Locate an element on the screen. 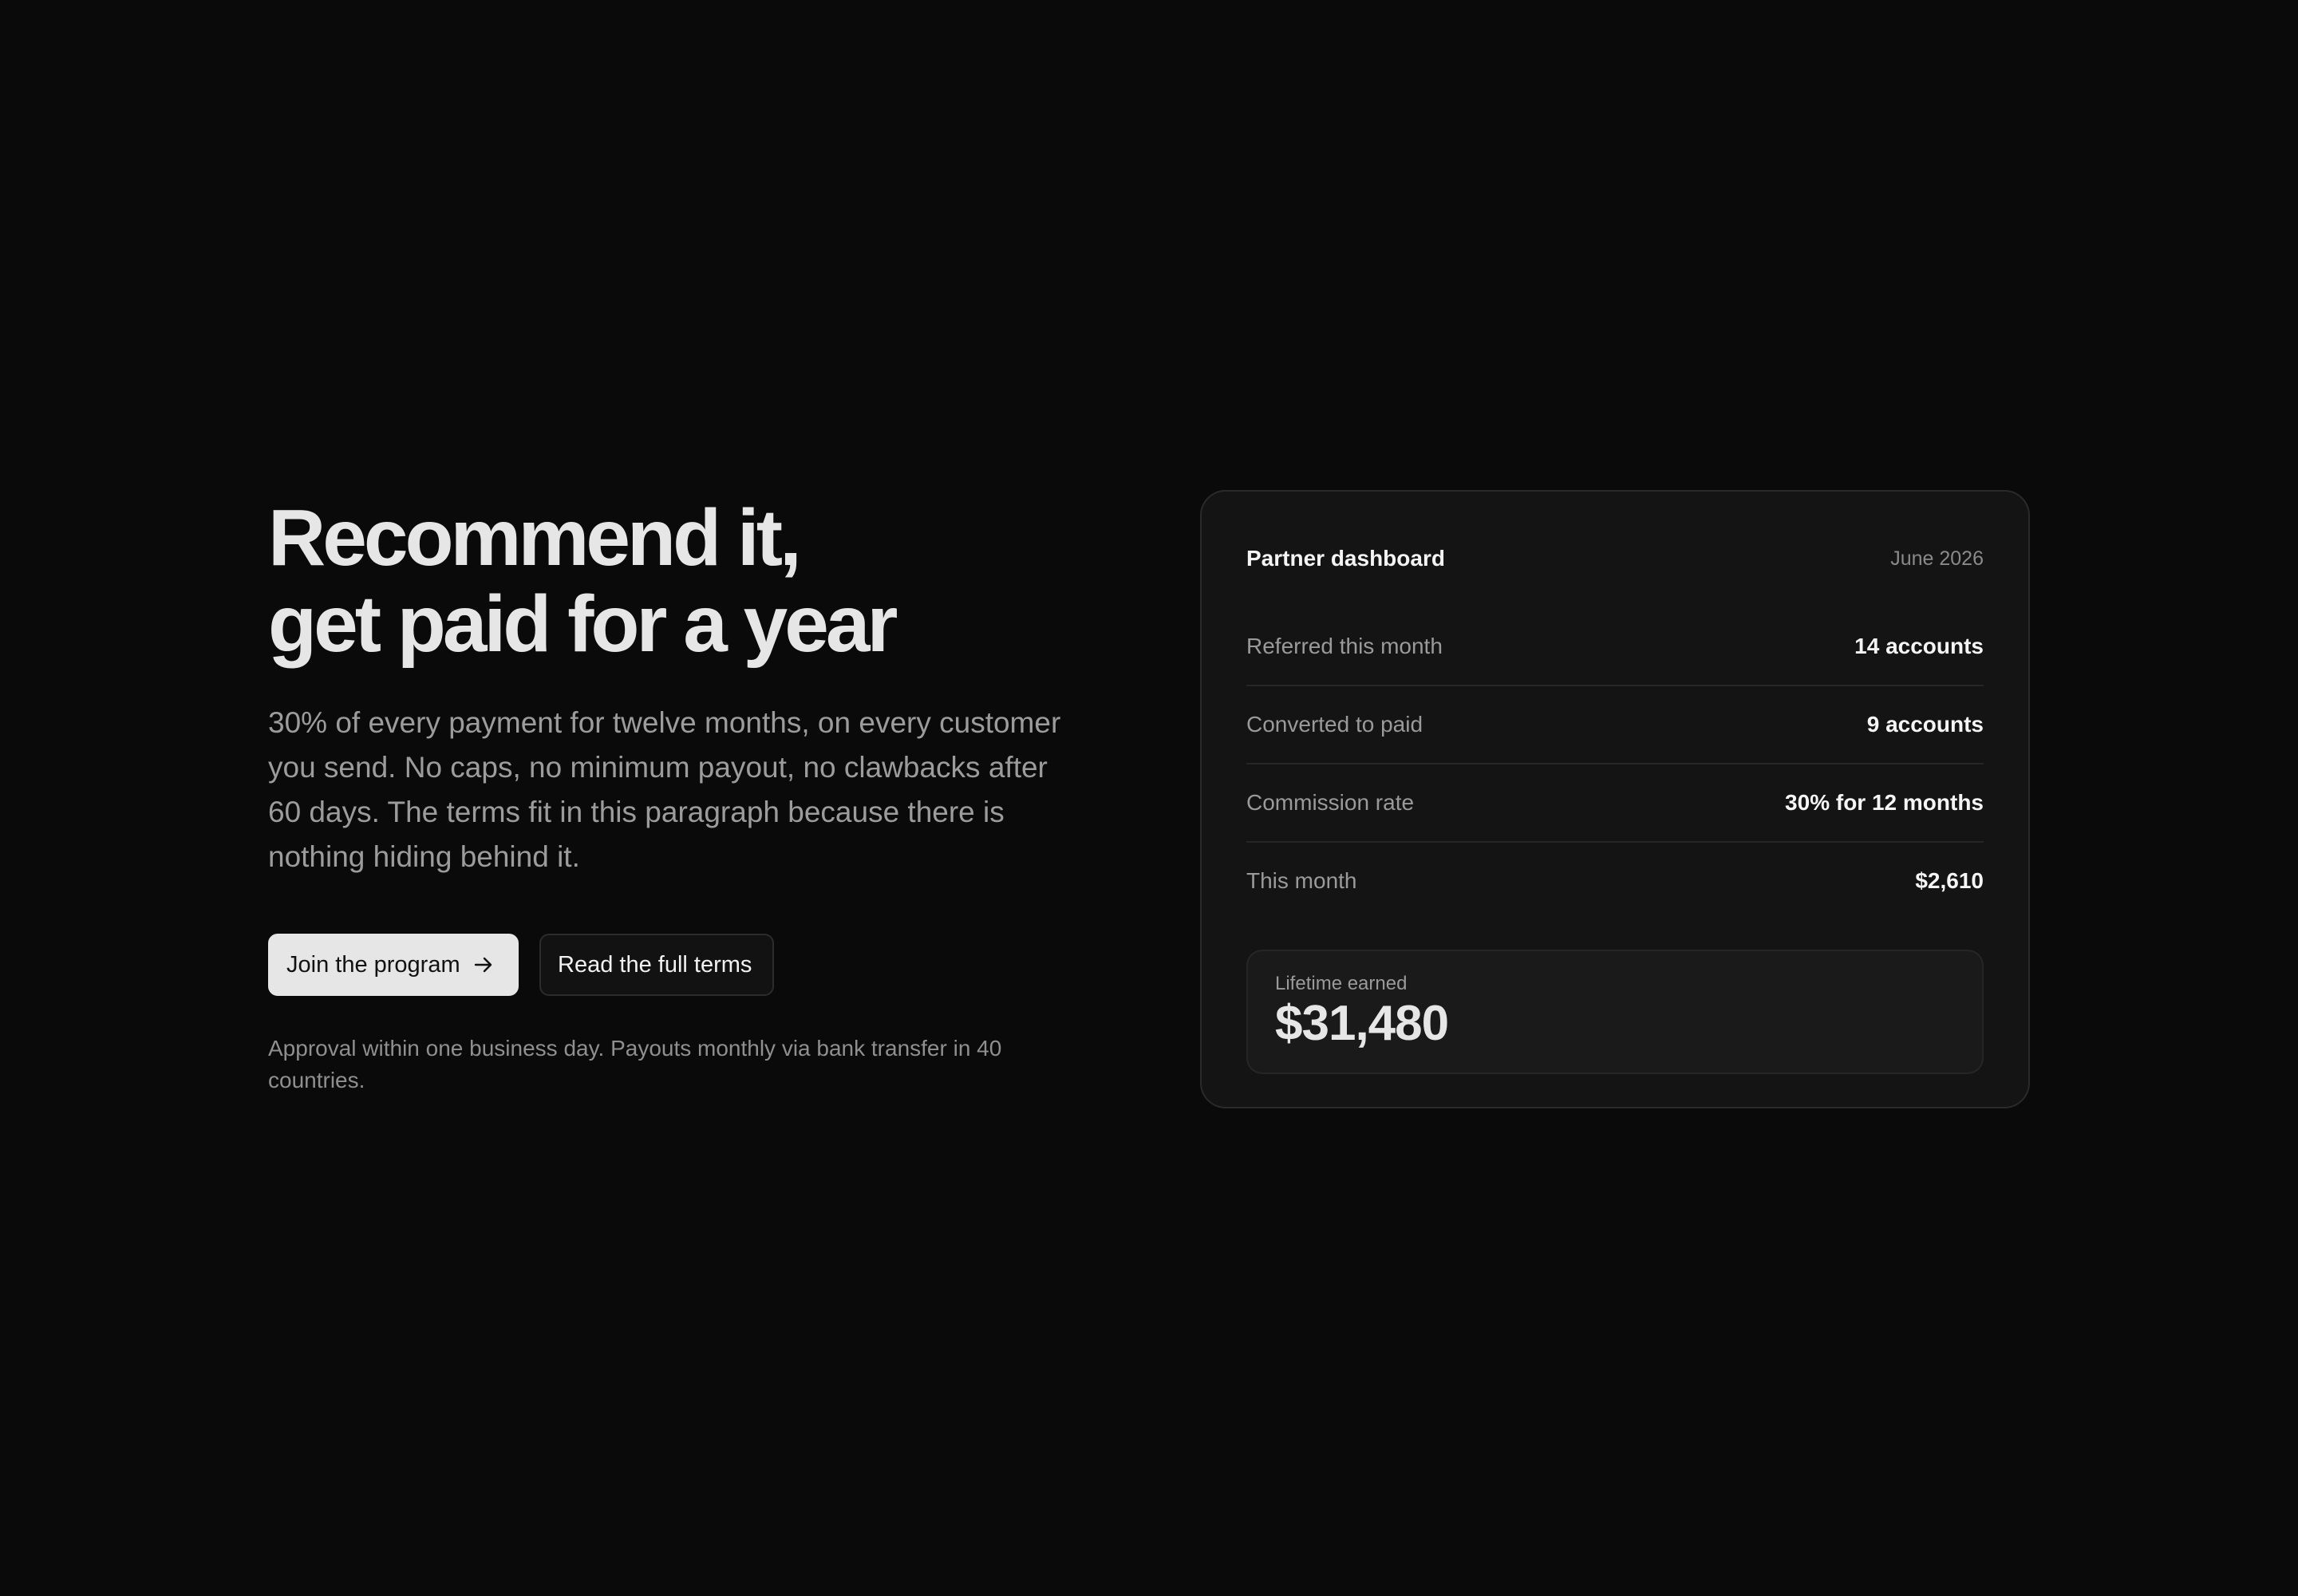 This screenshot has height=1596, width=2298. stat-row-referred: Referred this month 14 accounts is located at coordinates (1615, 647).